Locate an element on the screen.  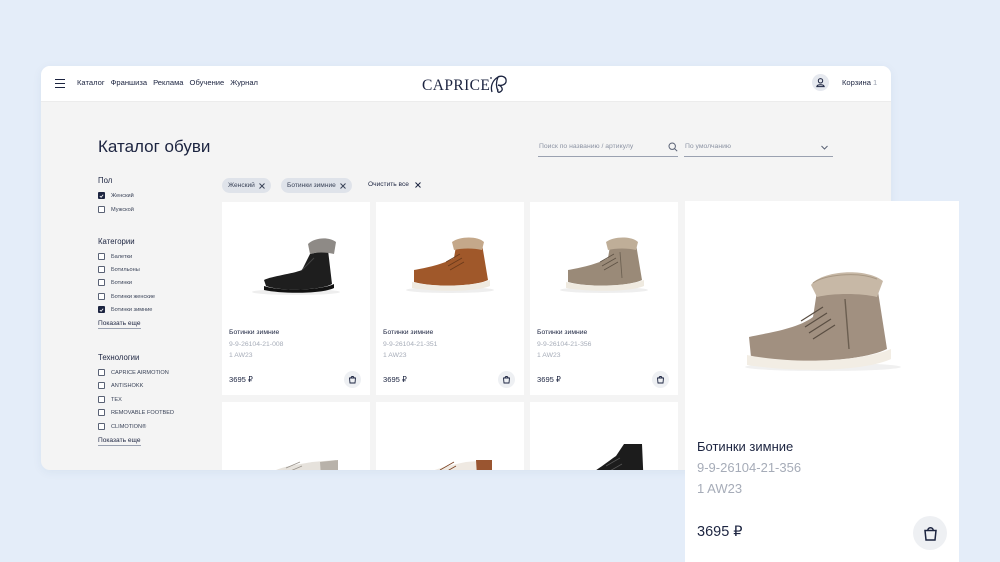
logo-text: CAPRICE is located at coordinates (456, 85).